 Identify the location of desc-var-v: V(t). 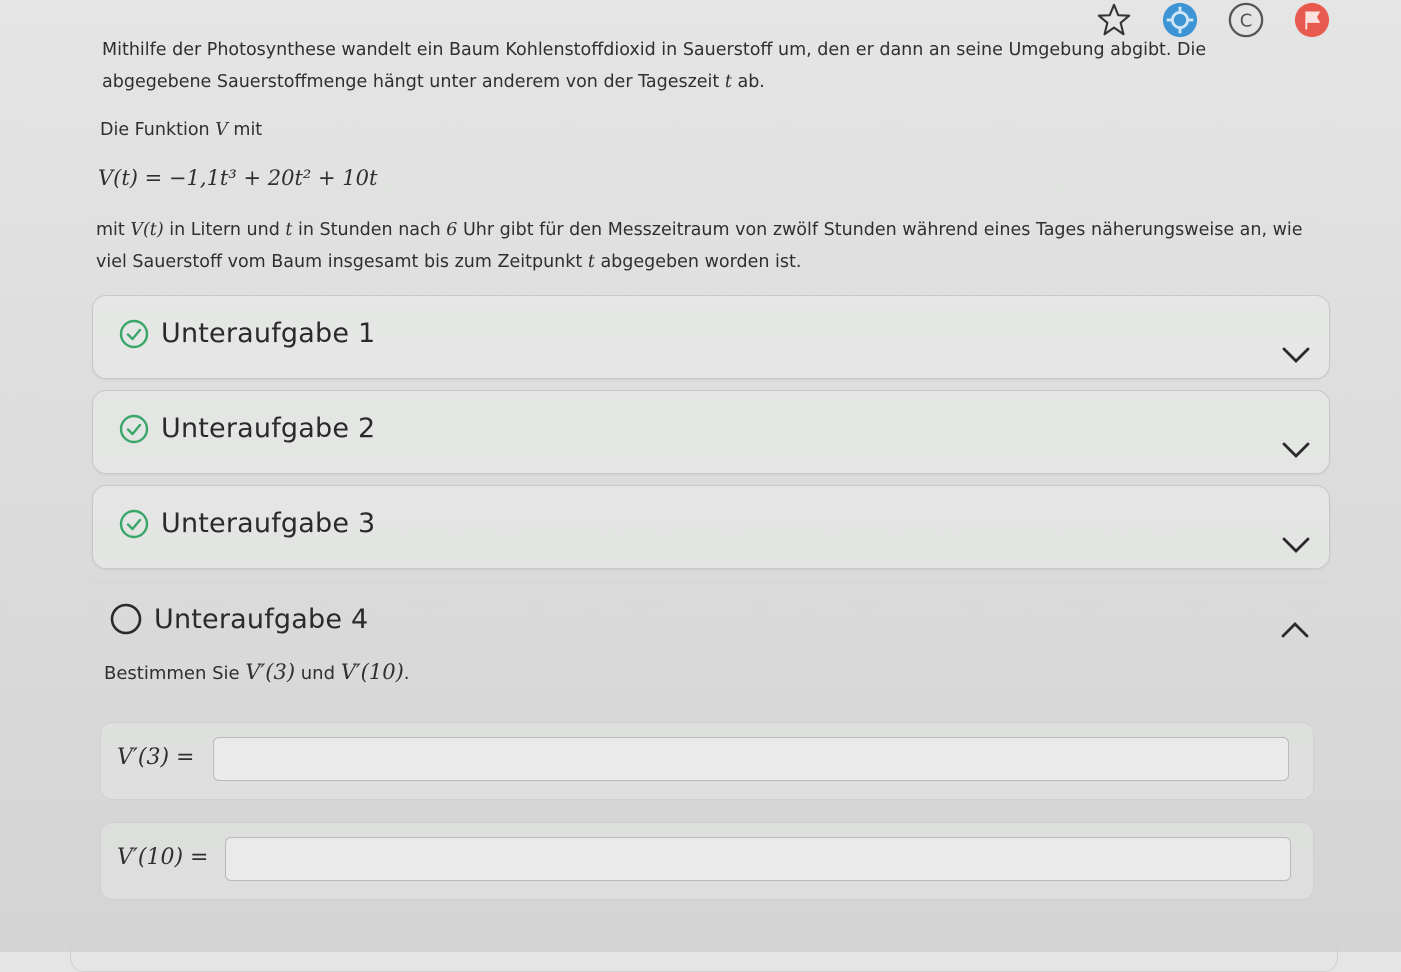
(147, 230).